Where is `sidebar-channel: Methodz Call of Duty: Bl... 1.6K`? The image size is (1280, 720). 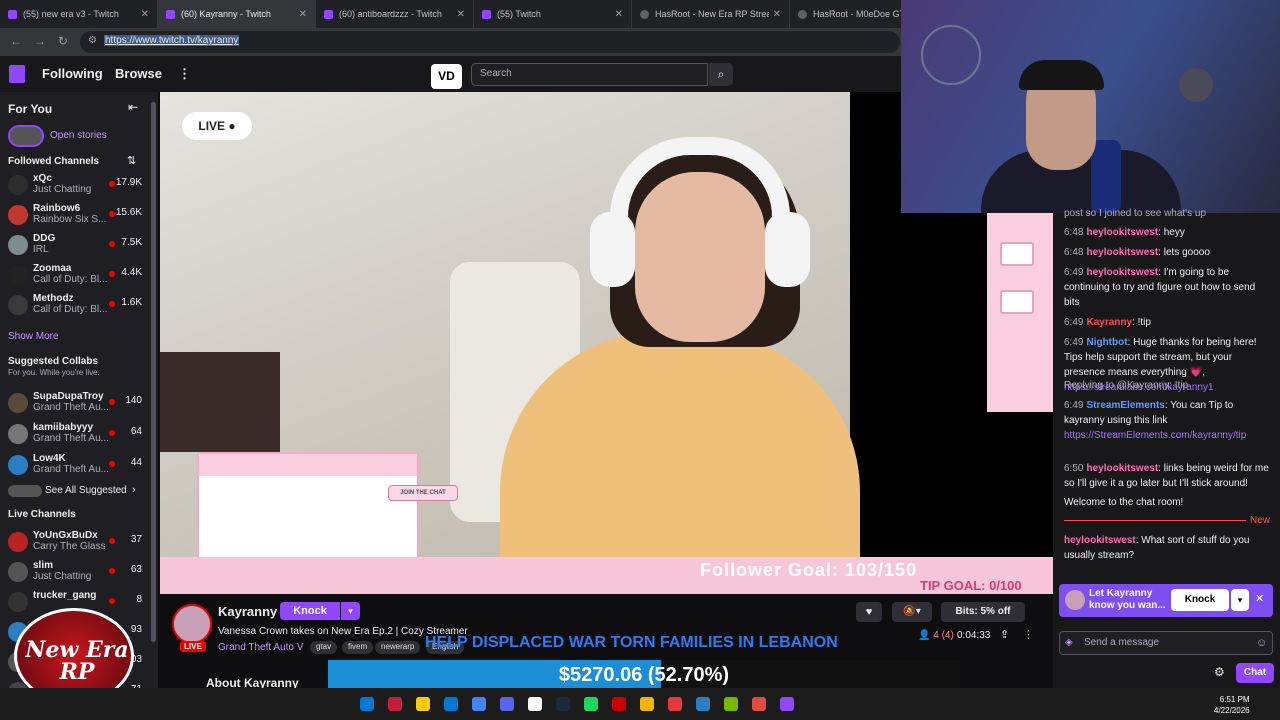
sidebar-channel: Methodz Call of Duty: Bl... 1.6K is located at coordinates (76, 305).